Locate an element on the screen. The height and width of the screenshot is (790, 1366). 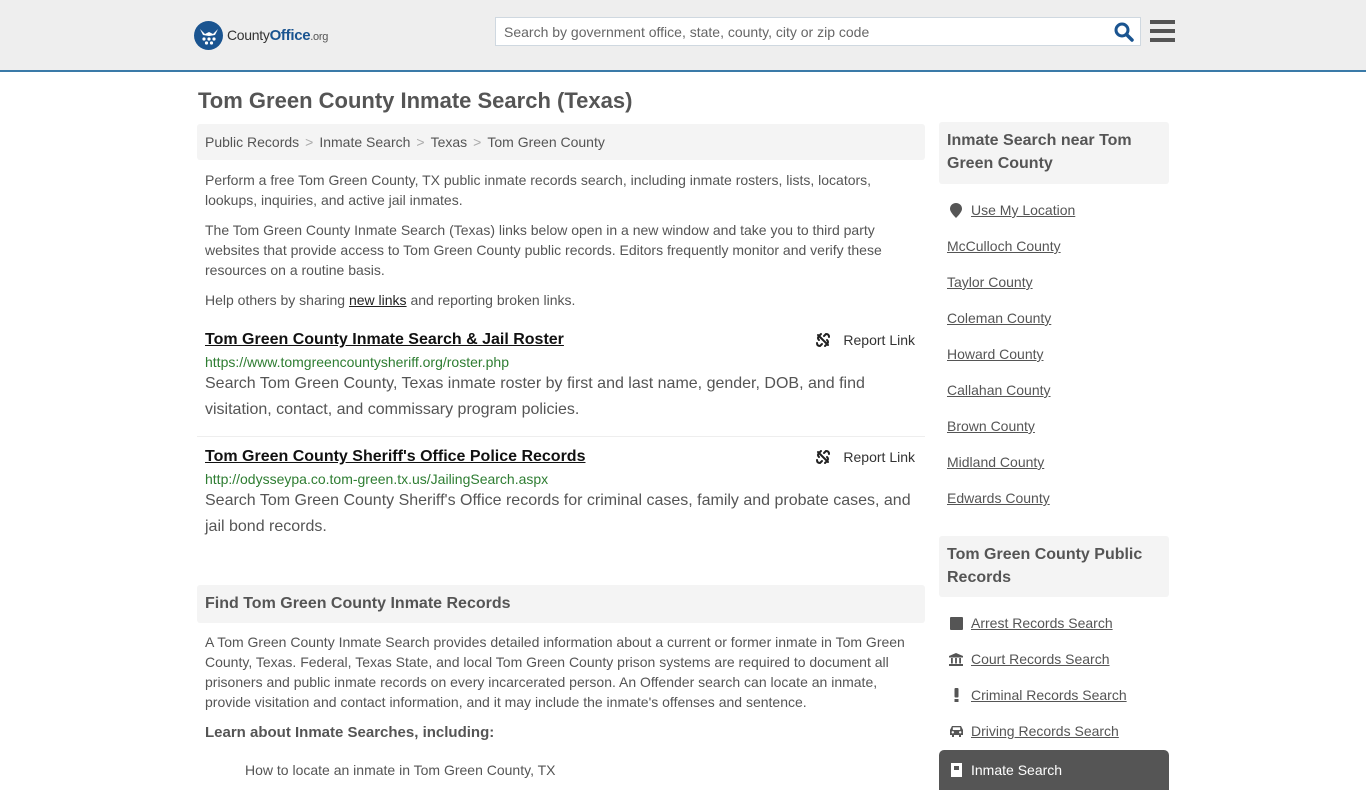
breadcrumb-inmate-search: Inmate Search is located at coordinates (364, 142).